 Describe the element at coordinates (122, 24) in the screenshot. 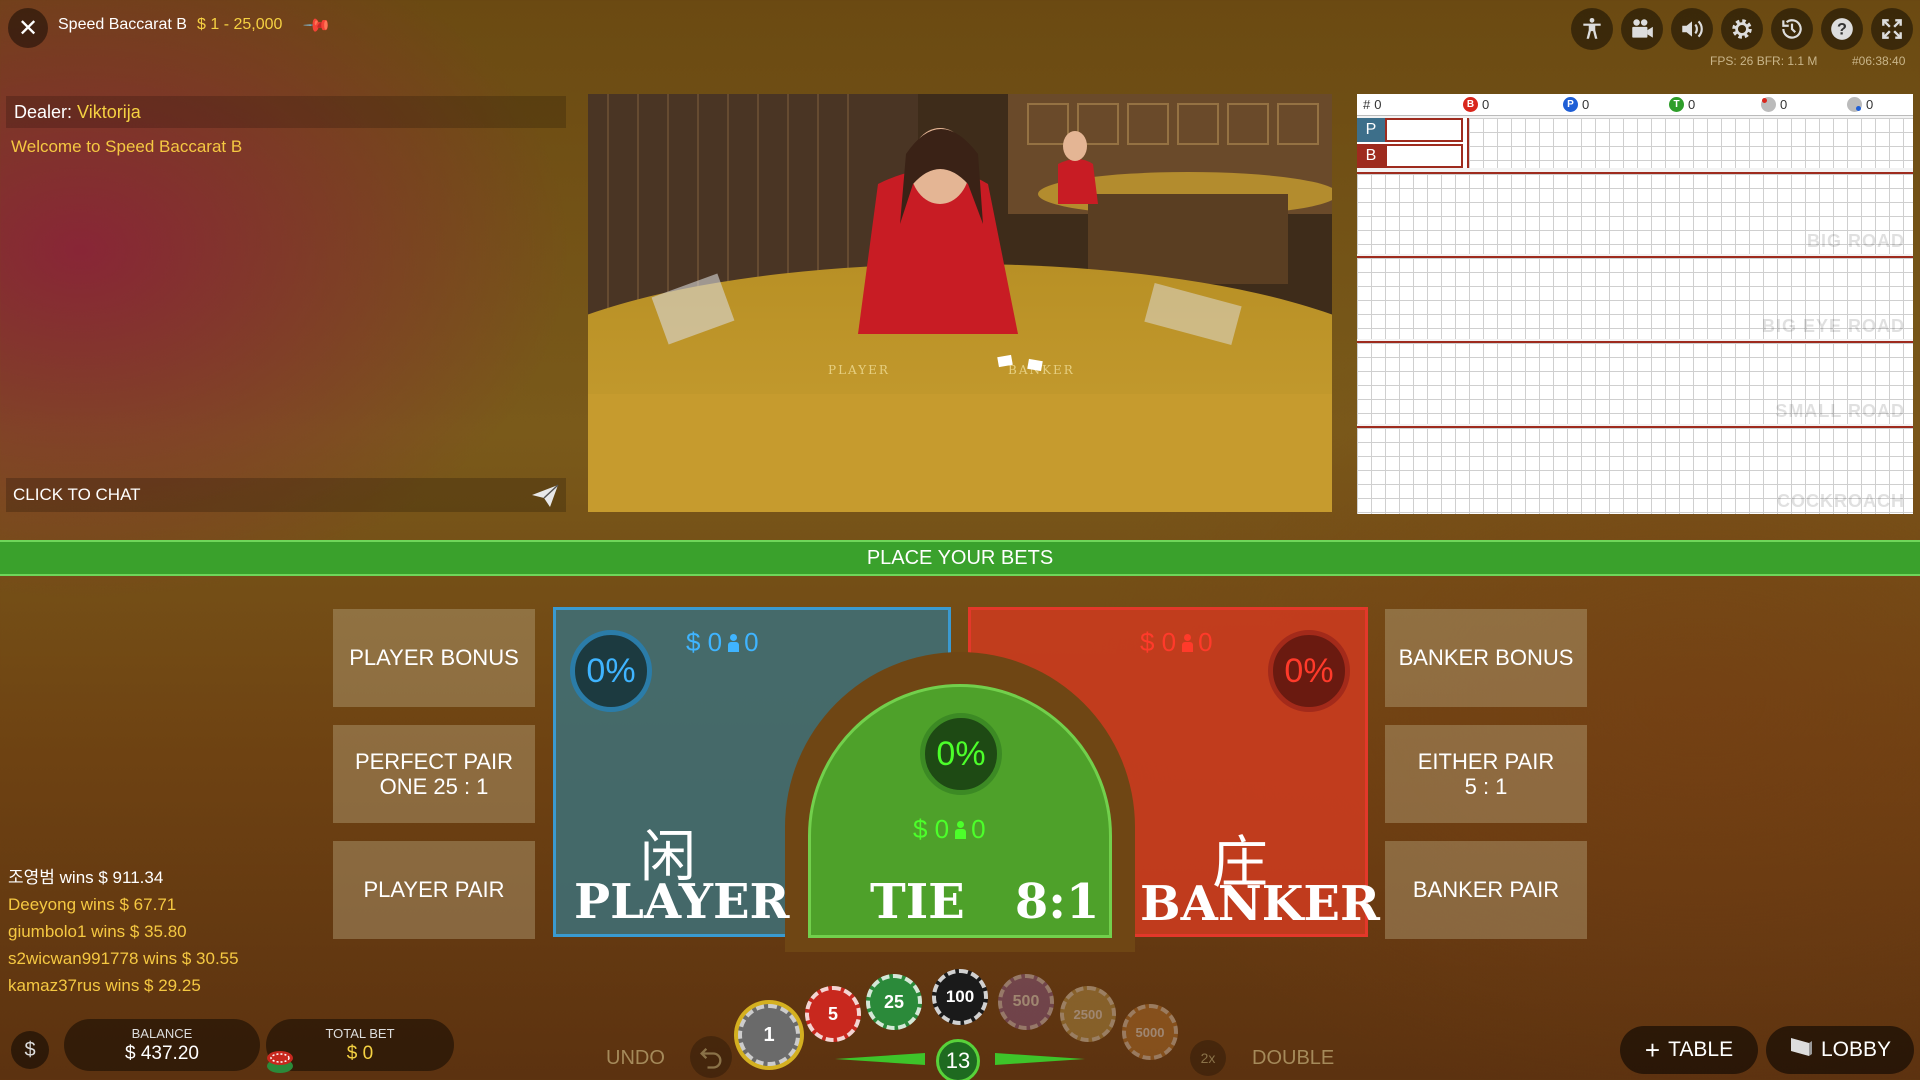

I see `table-name: Speed Baccarat B` at that location.